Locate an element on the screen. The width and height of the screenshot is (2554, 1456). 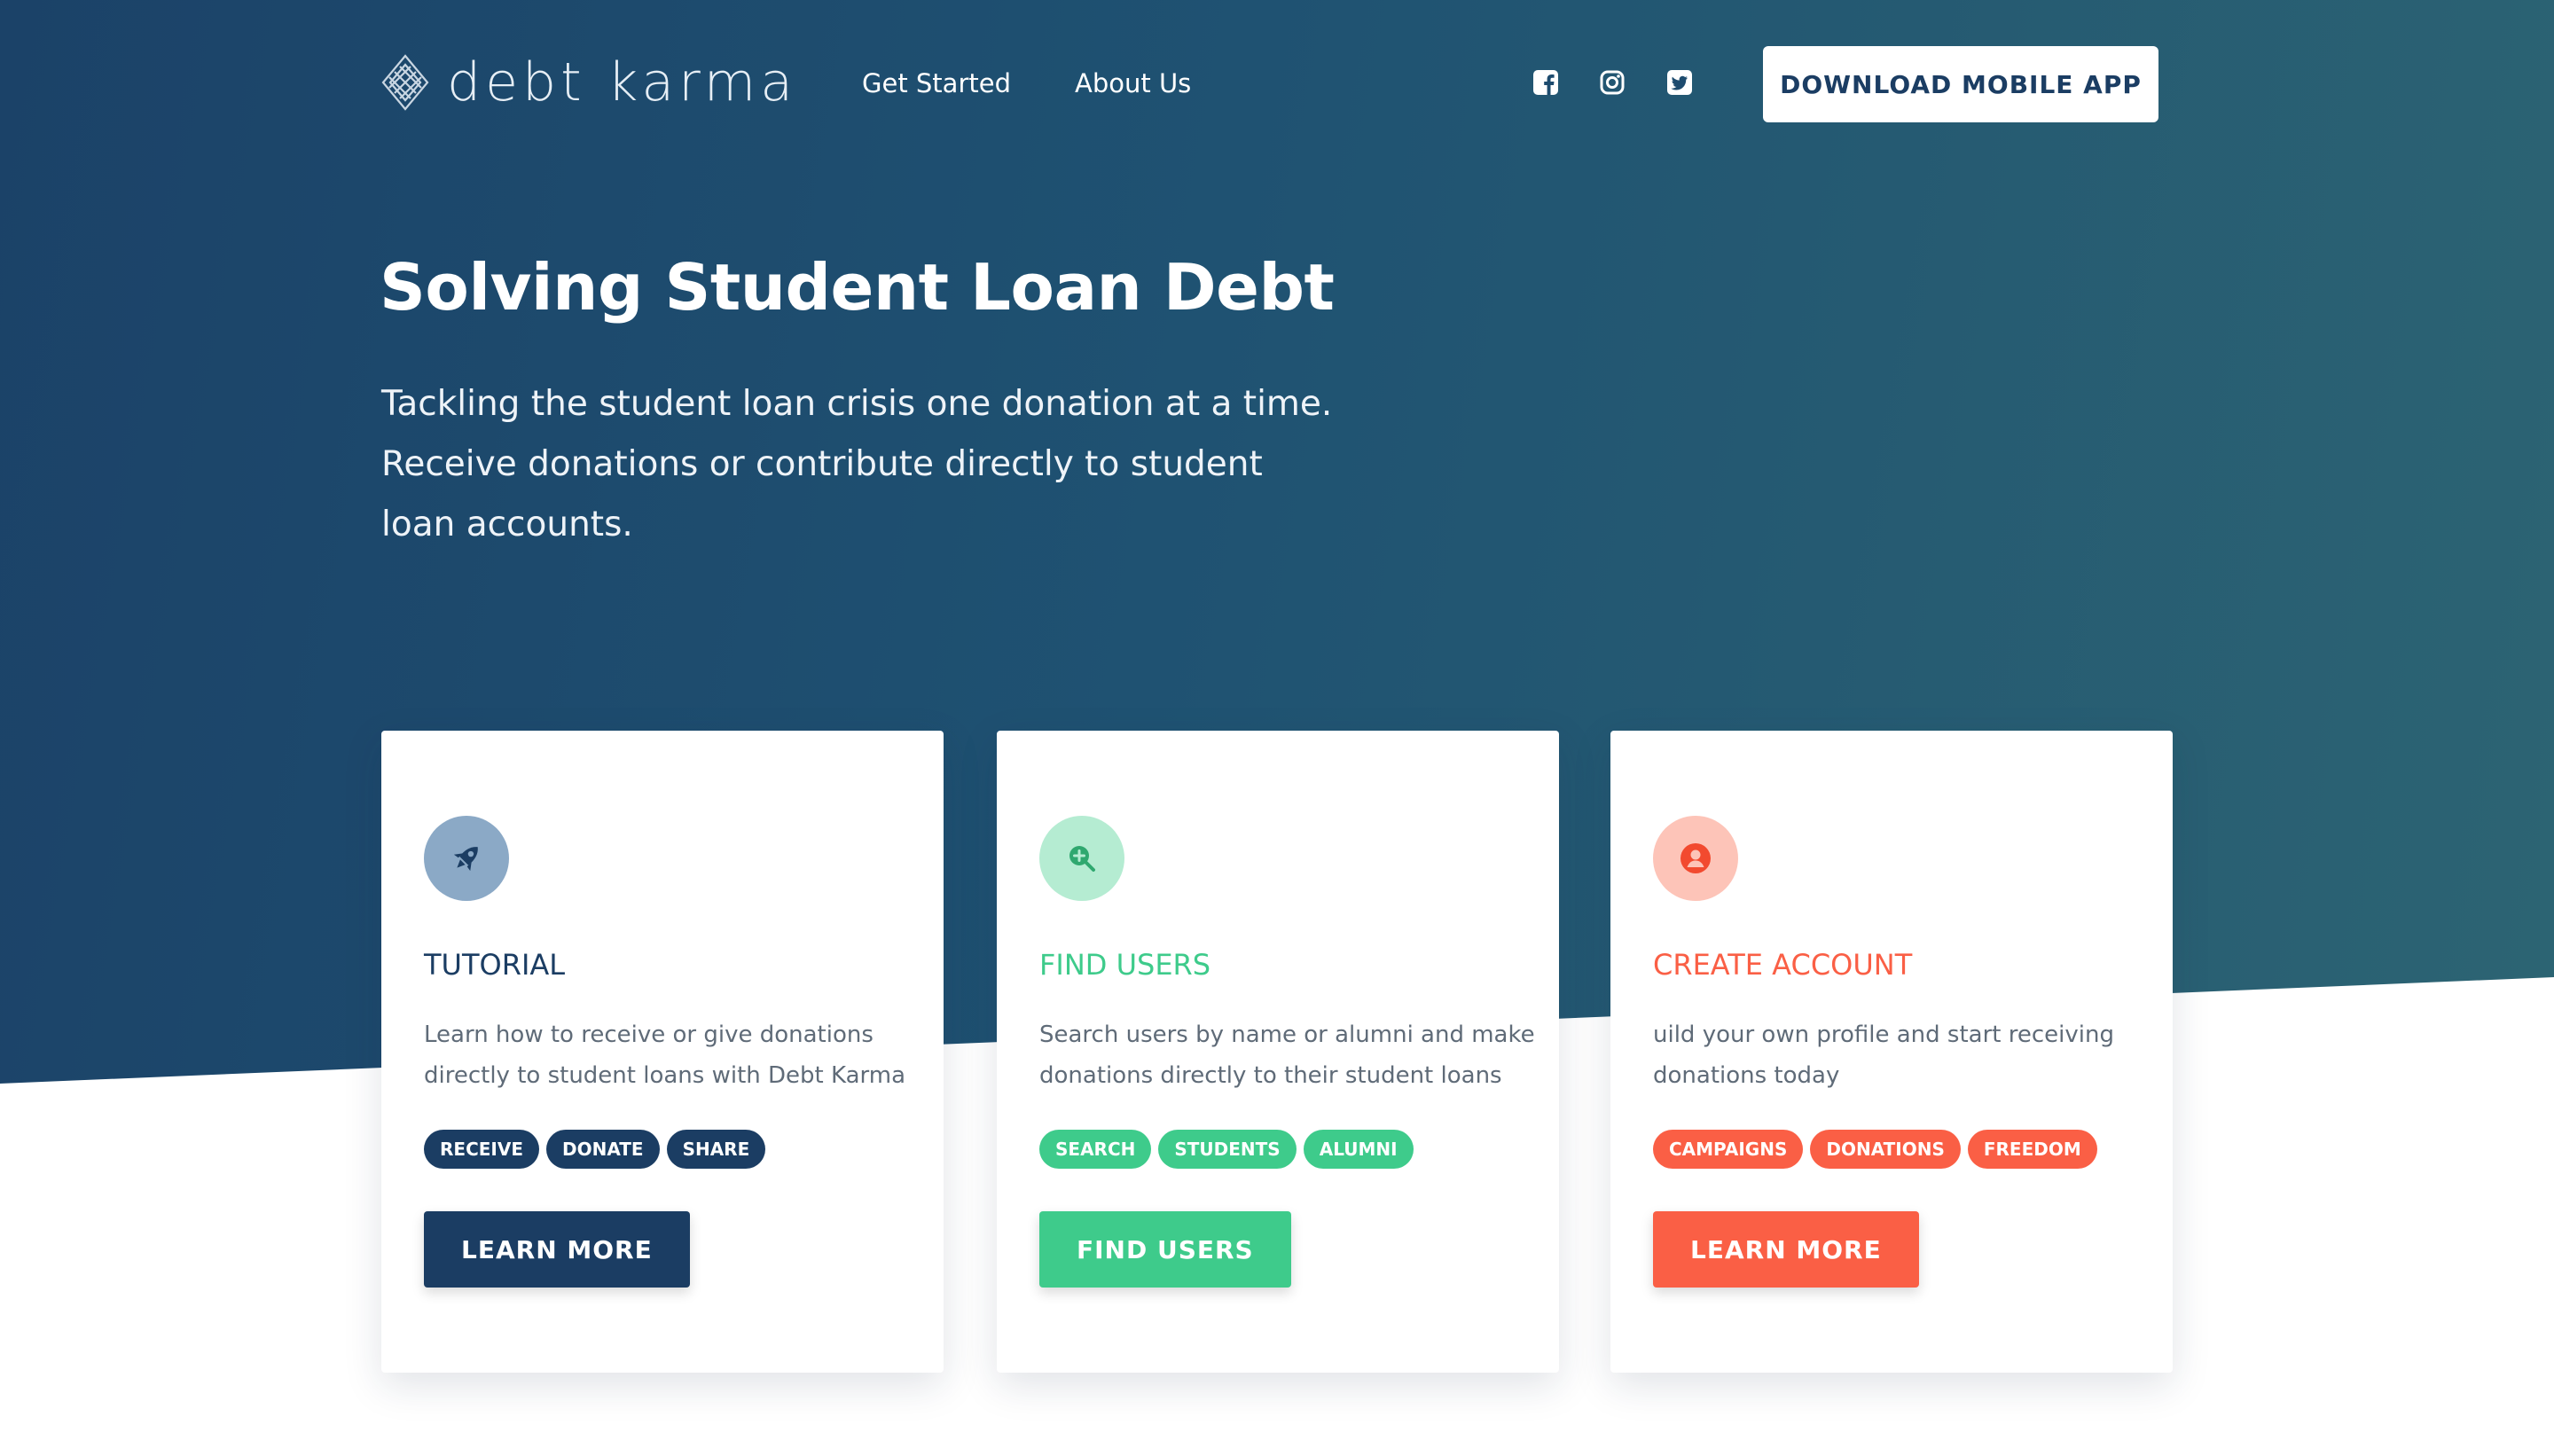
card-title: CREATE ACCOUNT is located at coordinates (1783, 965).